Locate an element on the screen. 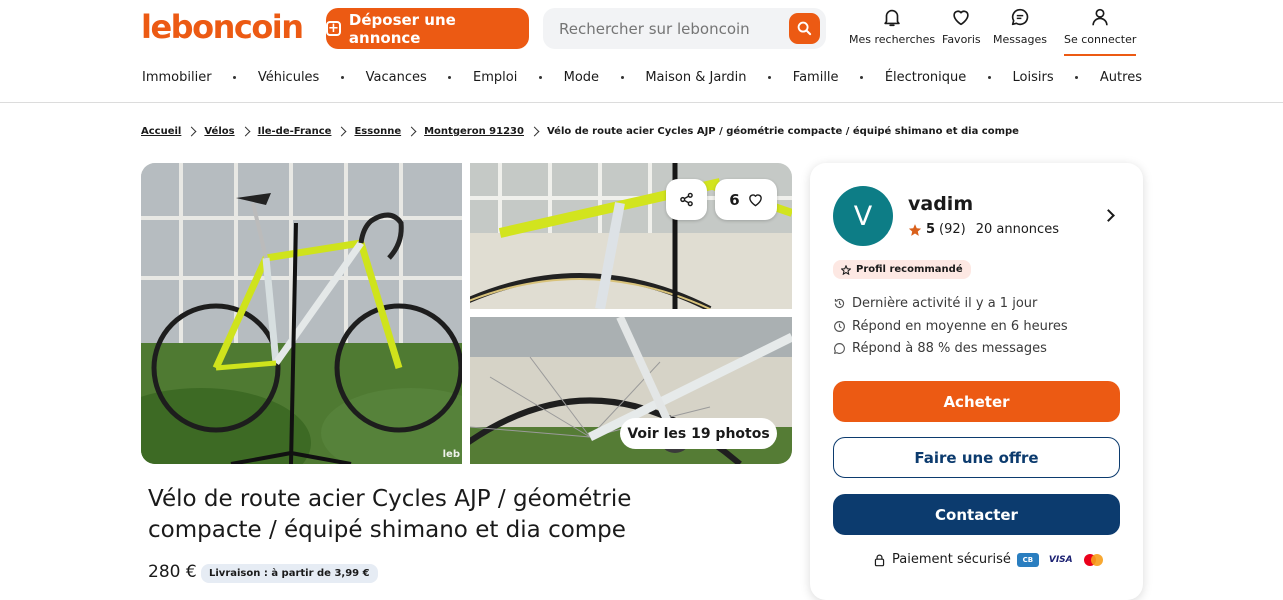 The width and height of the screenshot is (1283, 600). seller-rating: 5 (92) 20 annonces is located at coordinates (983, 229).